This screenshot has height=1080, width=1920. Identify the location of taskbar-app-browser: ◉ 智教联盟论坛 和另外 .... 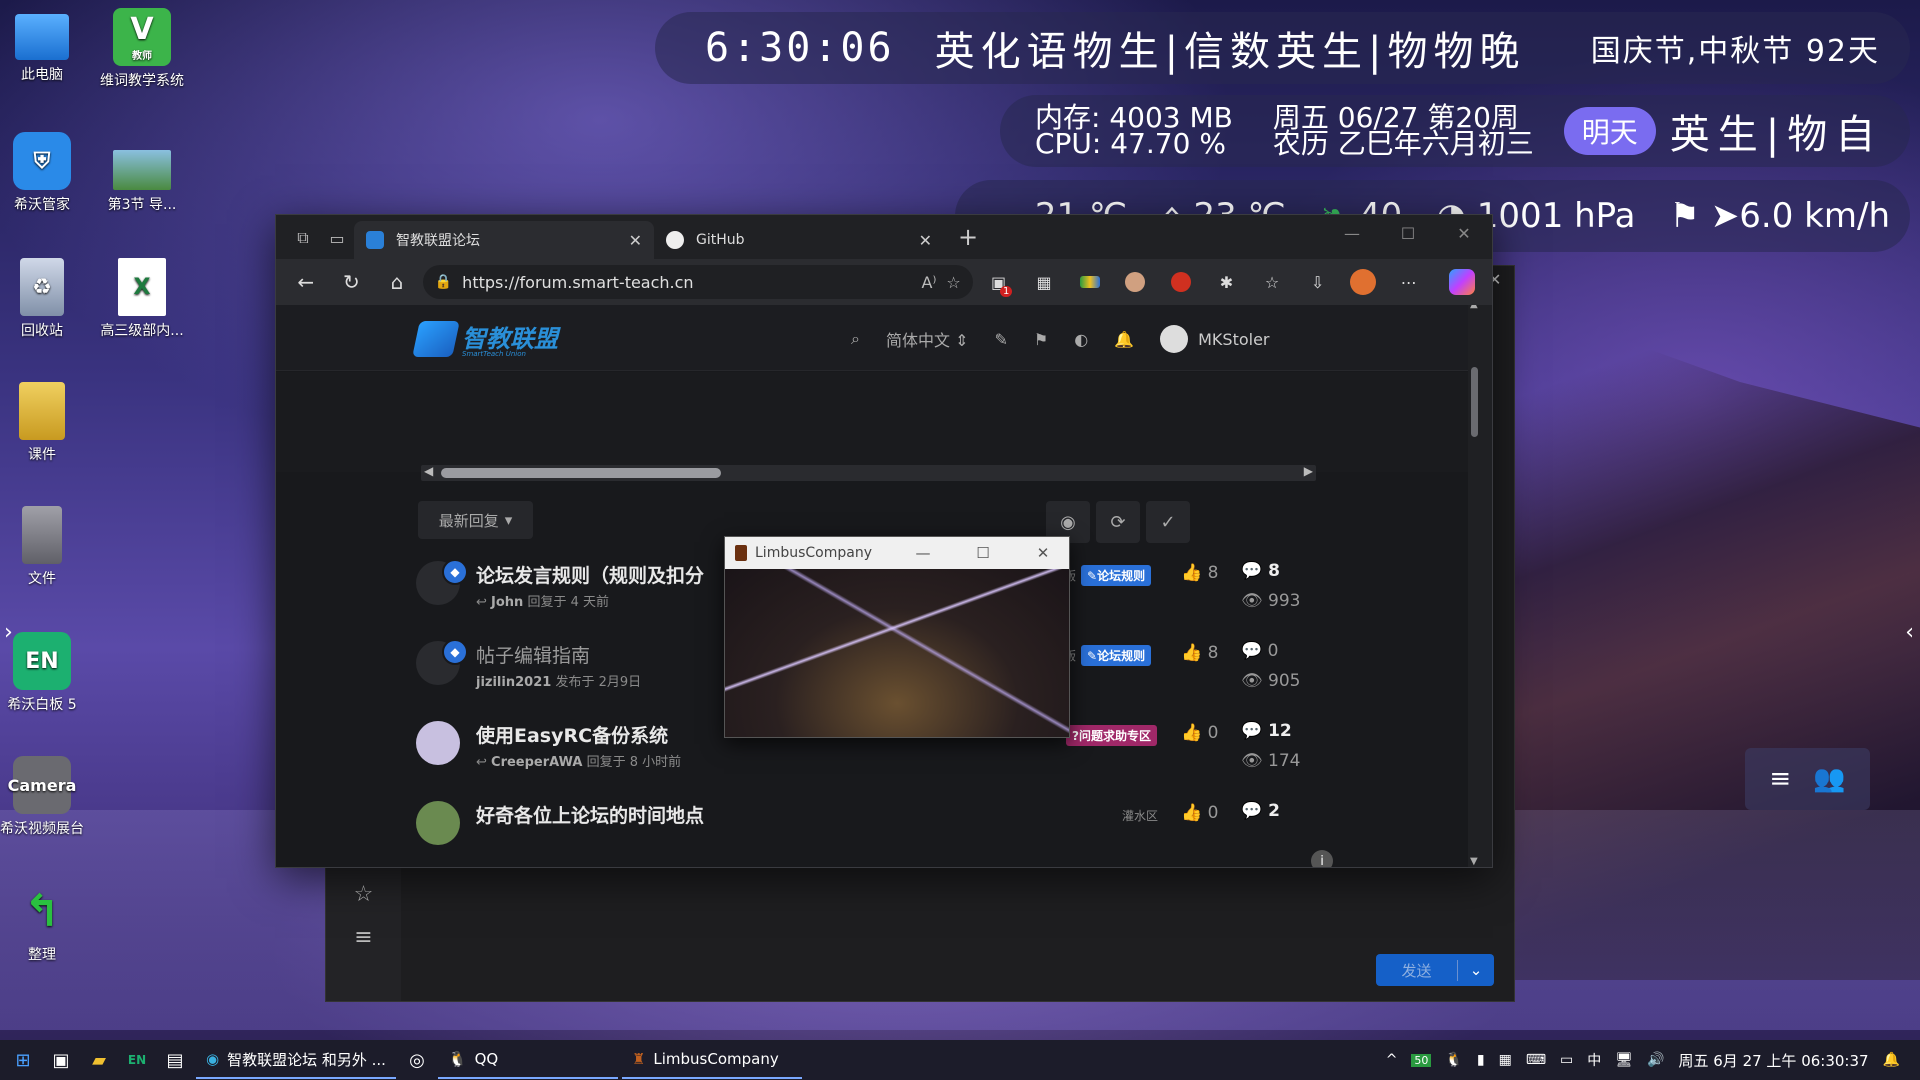
(296, 1060).